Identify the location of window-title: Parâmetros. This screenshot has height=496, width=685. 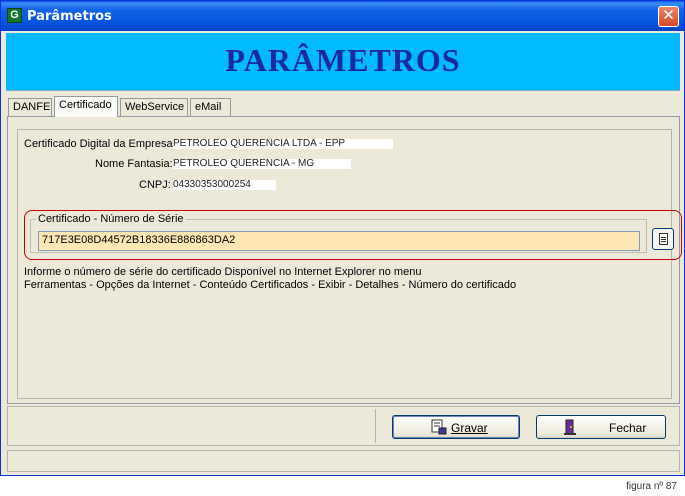
(69, 16).